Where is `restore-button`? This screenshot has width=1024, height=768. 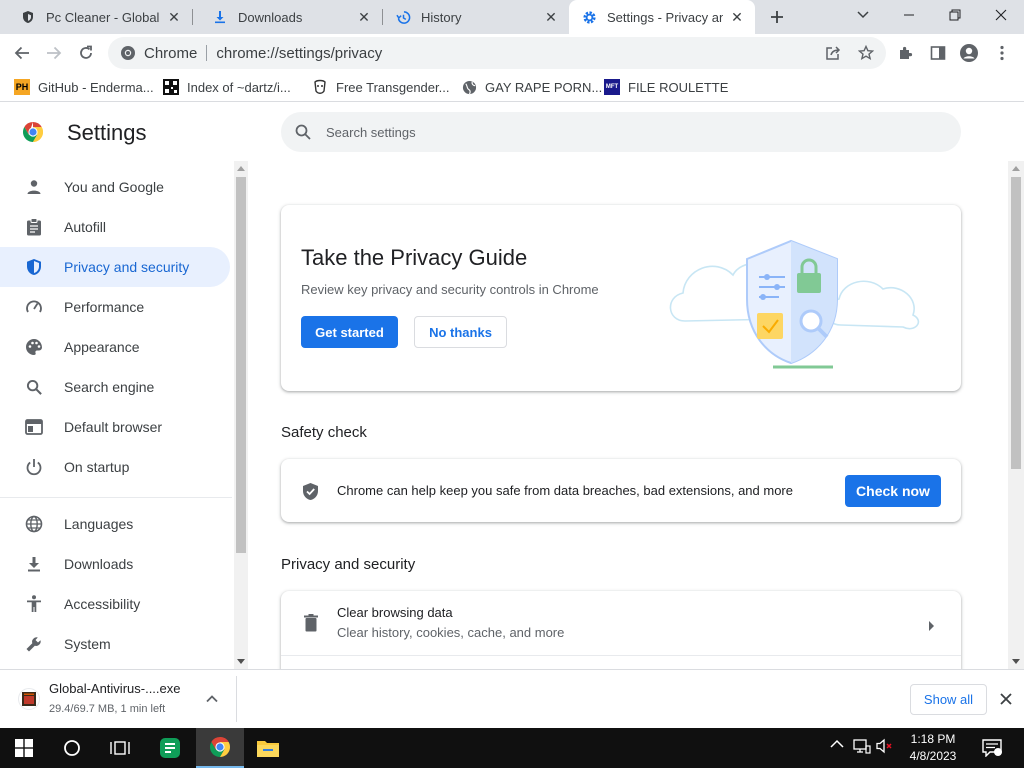 restore-button is located at coordinates (955, 15).